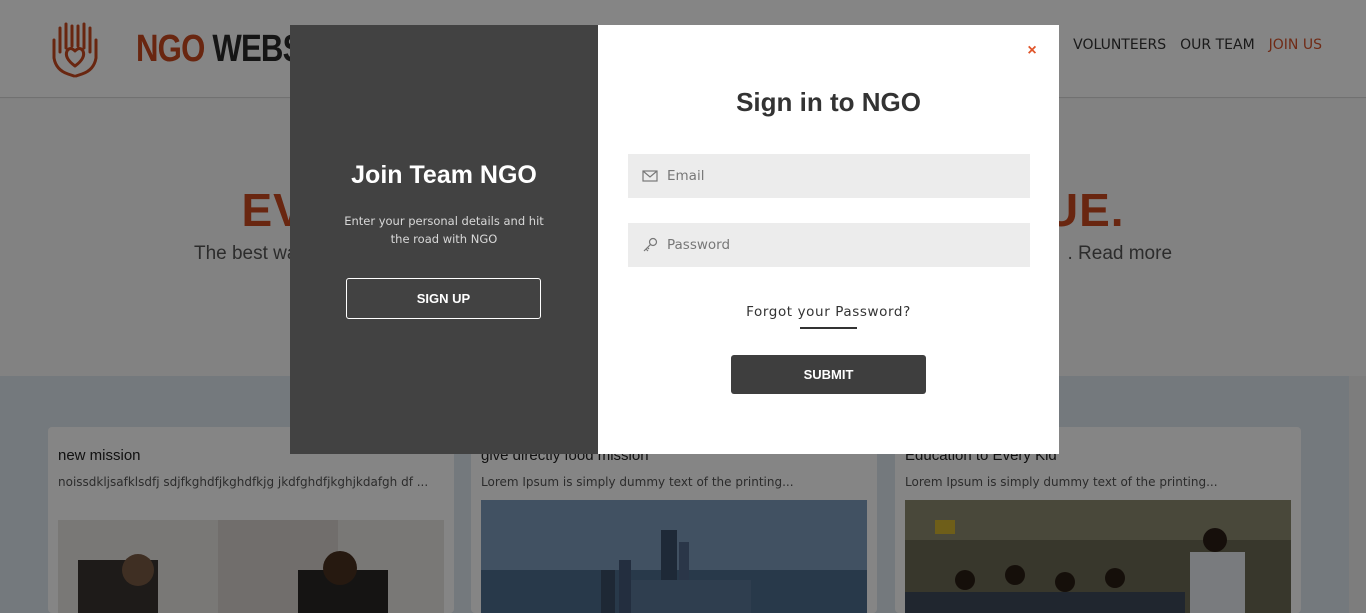 This screenshot has width=1366, height=613. I want to click on forgot-underline, so click(828, 328).